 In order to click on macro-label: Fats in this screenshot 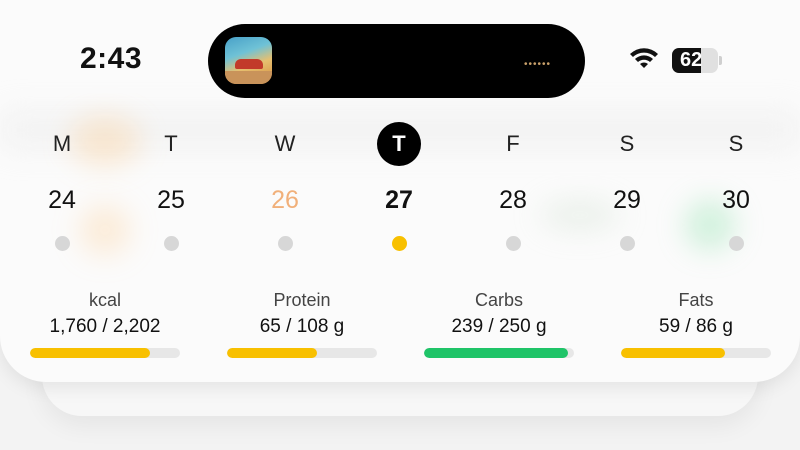, I will do `click(696, 300)`.